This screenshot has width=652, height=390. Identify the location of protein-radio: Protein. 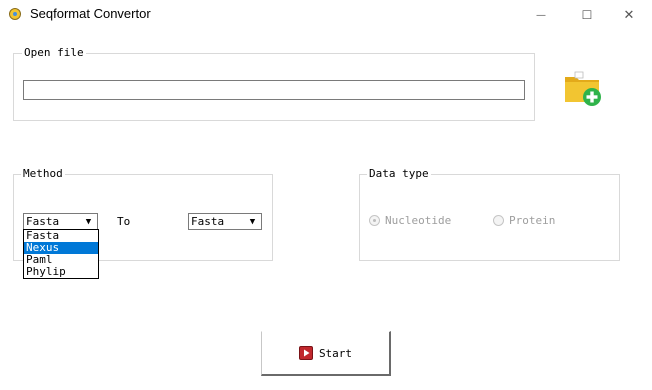
(524, 220).